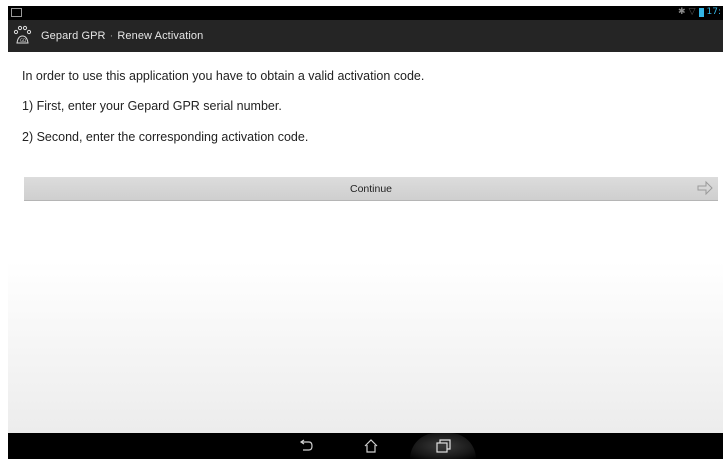  Describe the element at coordinates (16, 12) in the screenshot. I see `notification-icon` at that location.